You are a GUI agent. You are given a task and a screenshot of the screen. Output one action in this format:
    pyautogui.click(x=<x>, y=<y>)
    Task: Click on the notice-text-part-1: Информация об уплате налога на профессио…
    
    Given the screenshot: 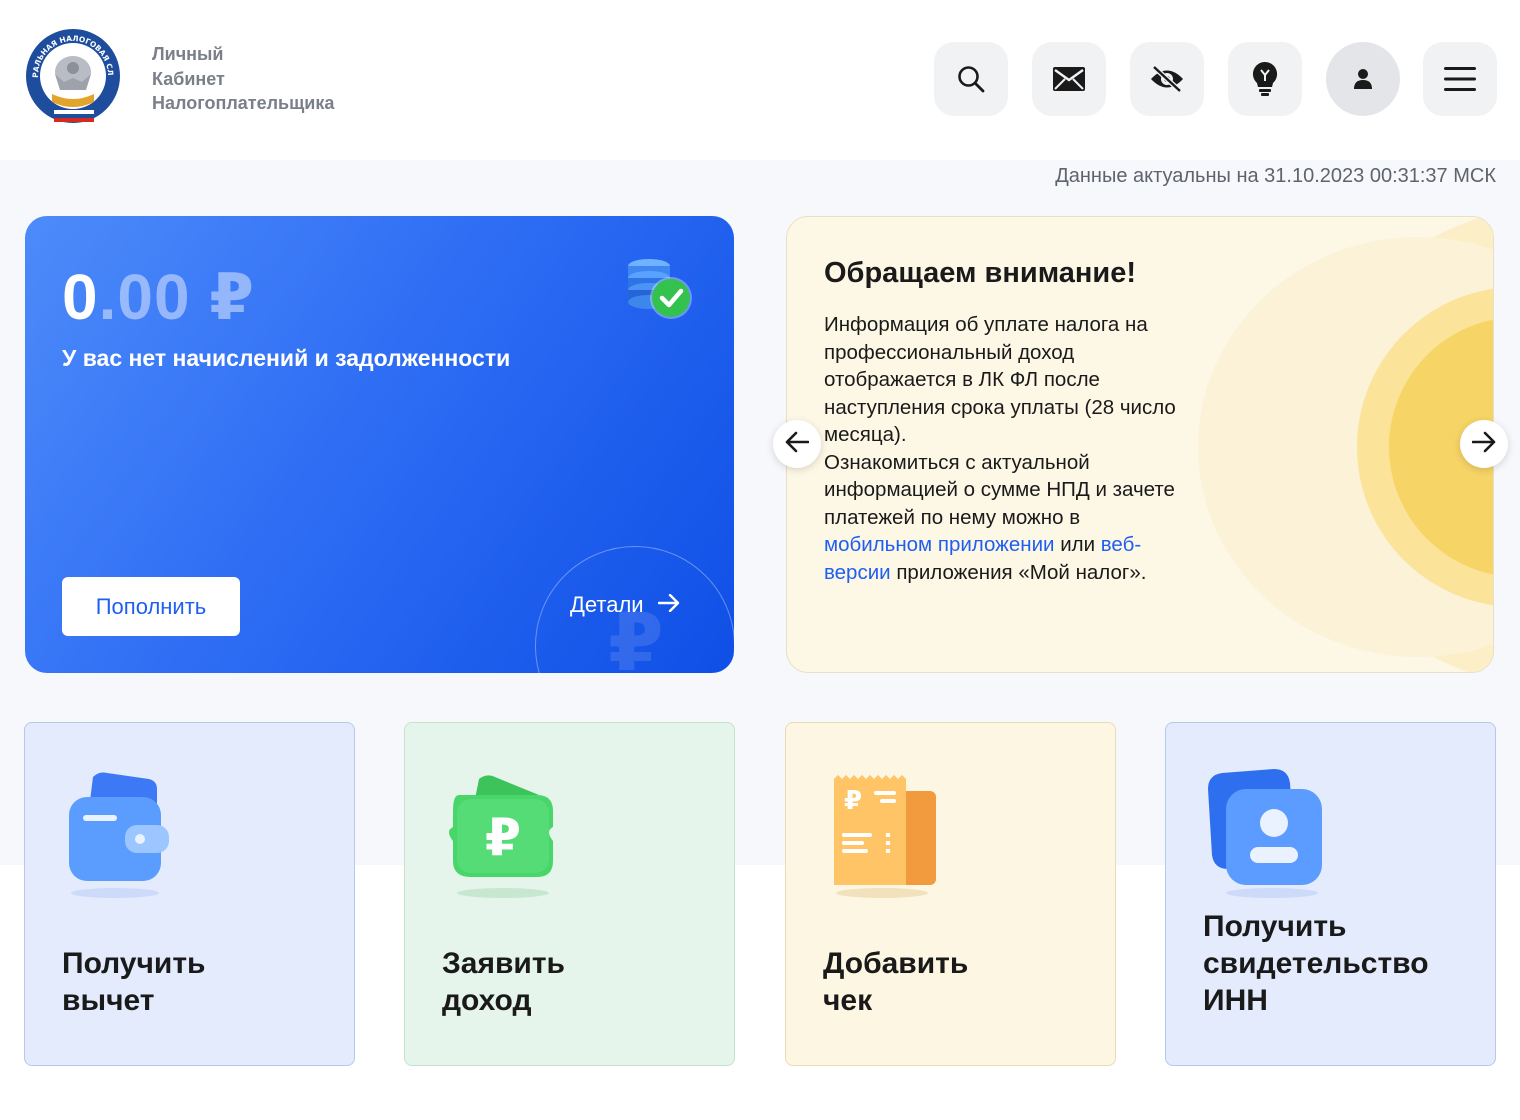 What is the action you would take?
    pyautogui.click(x=1000, y=379)
    